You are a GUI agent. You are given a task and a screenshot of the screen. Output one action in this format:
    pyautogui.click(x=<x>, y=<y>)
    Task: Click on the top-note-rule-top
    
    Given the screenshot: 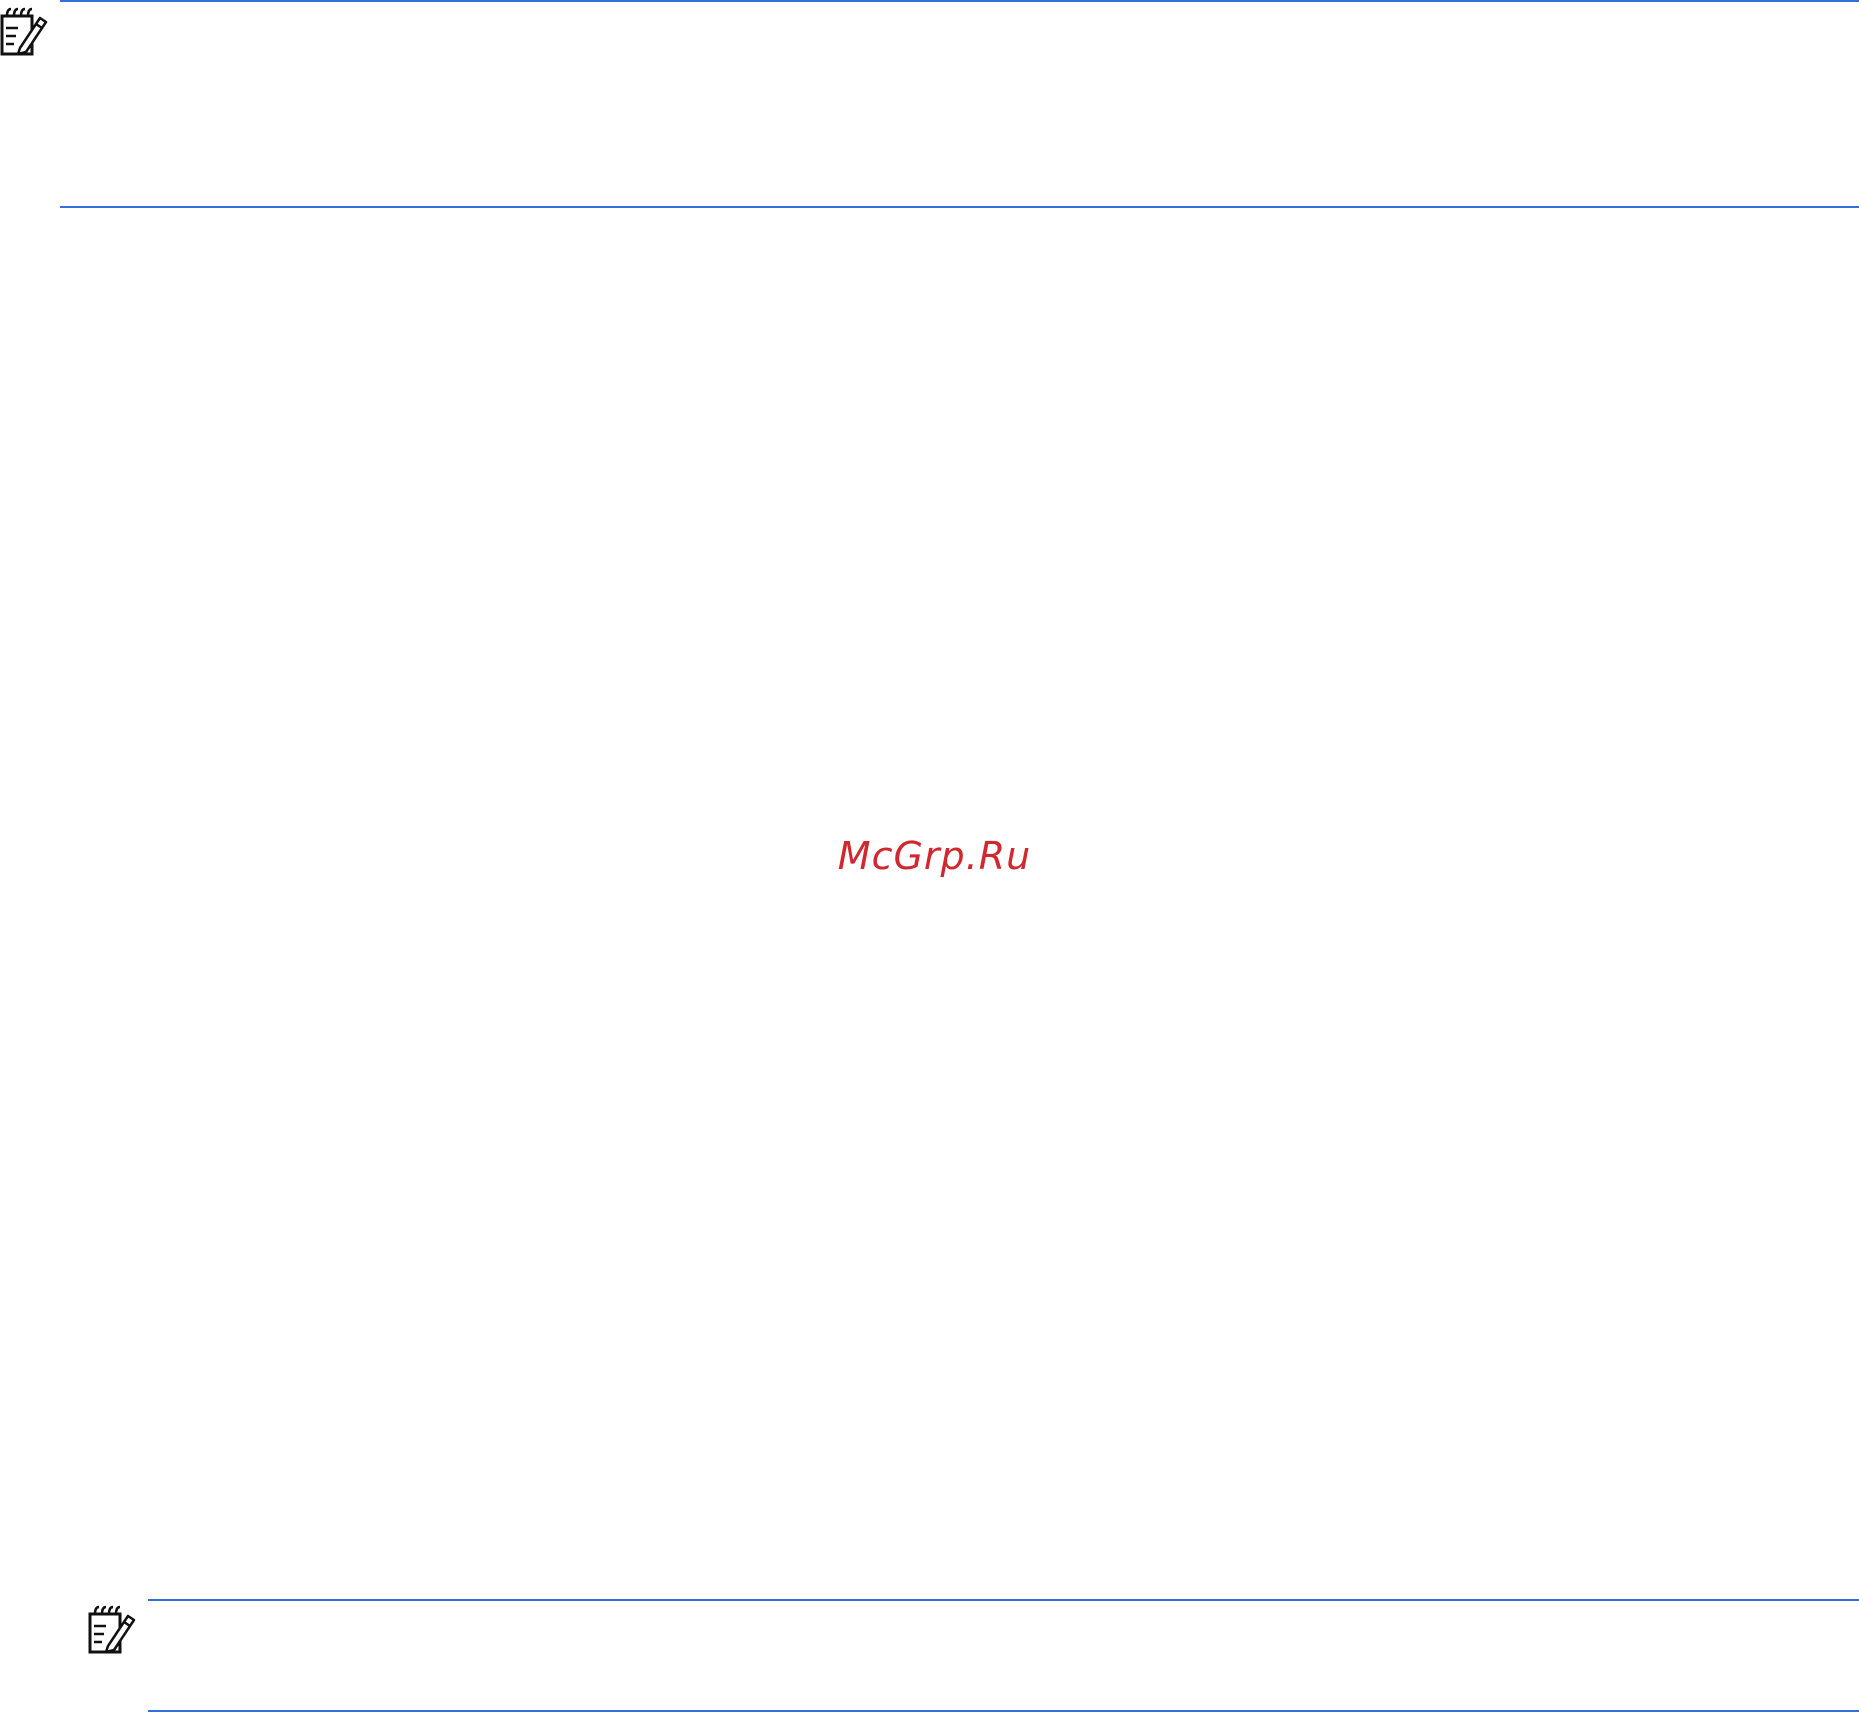 What is the action you would take?
    pyautogui.click(x=959, y=1)
    